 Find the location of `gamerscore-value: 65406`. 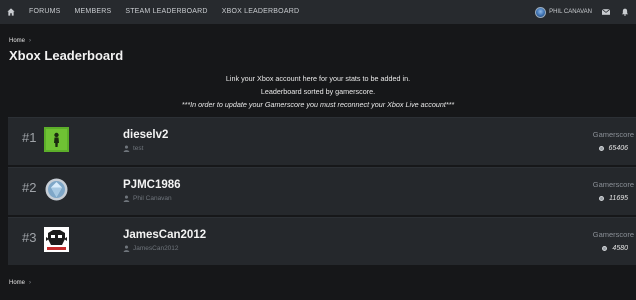

gamerscore-value: 65406 is located at coordinates (613, 148).